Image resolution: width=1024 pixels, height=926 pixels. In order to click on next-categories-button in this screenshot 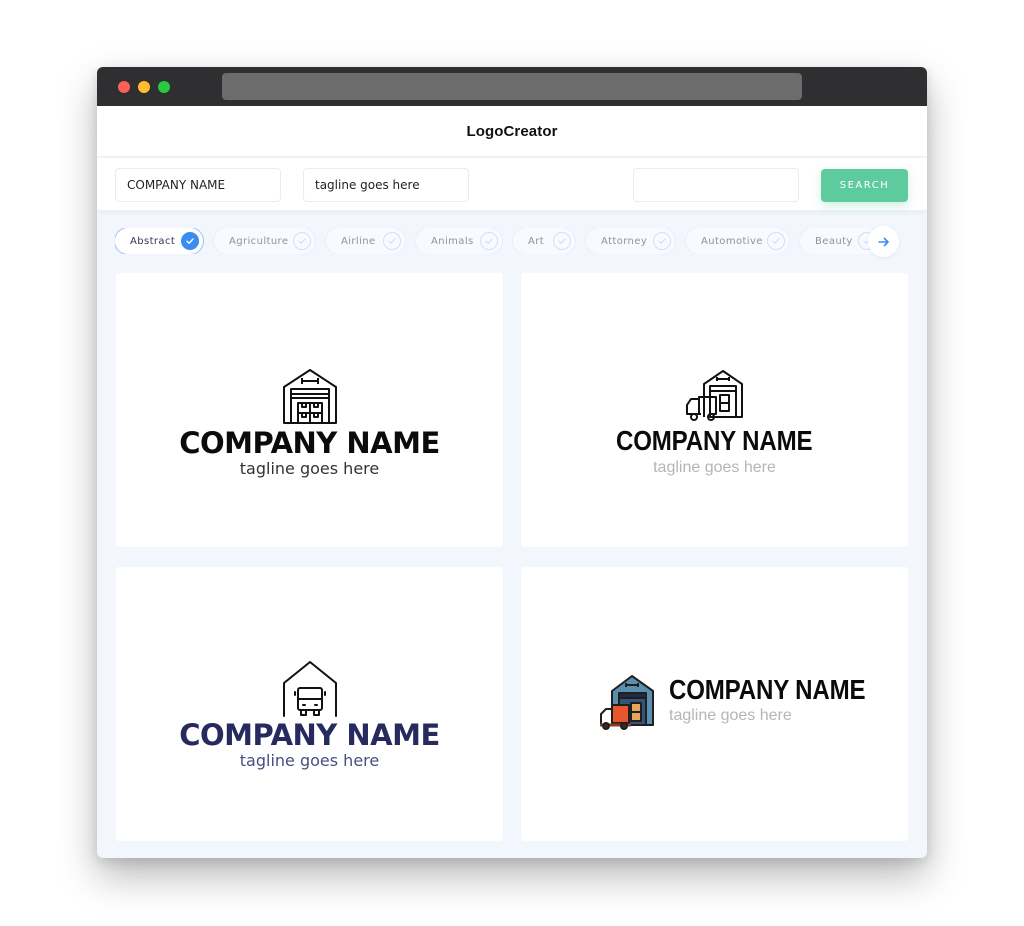, I will do `click(883, 241)`.